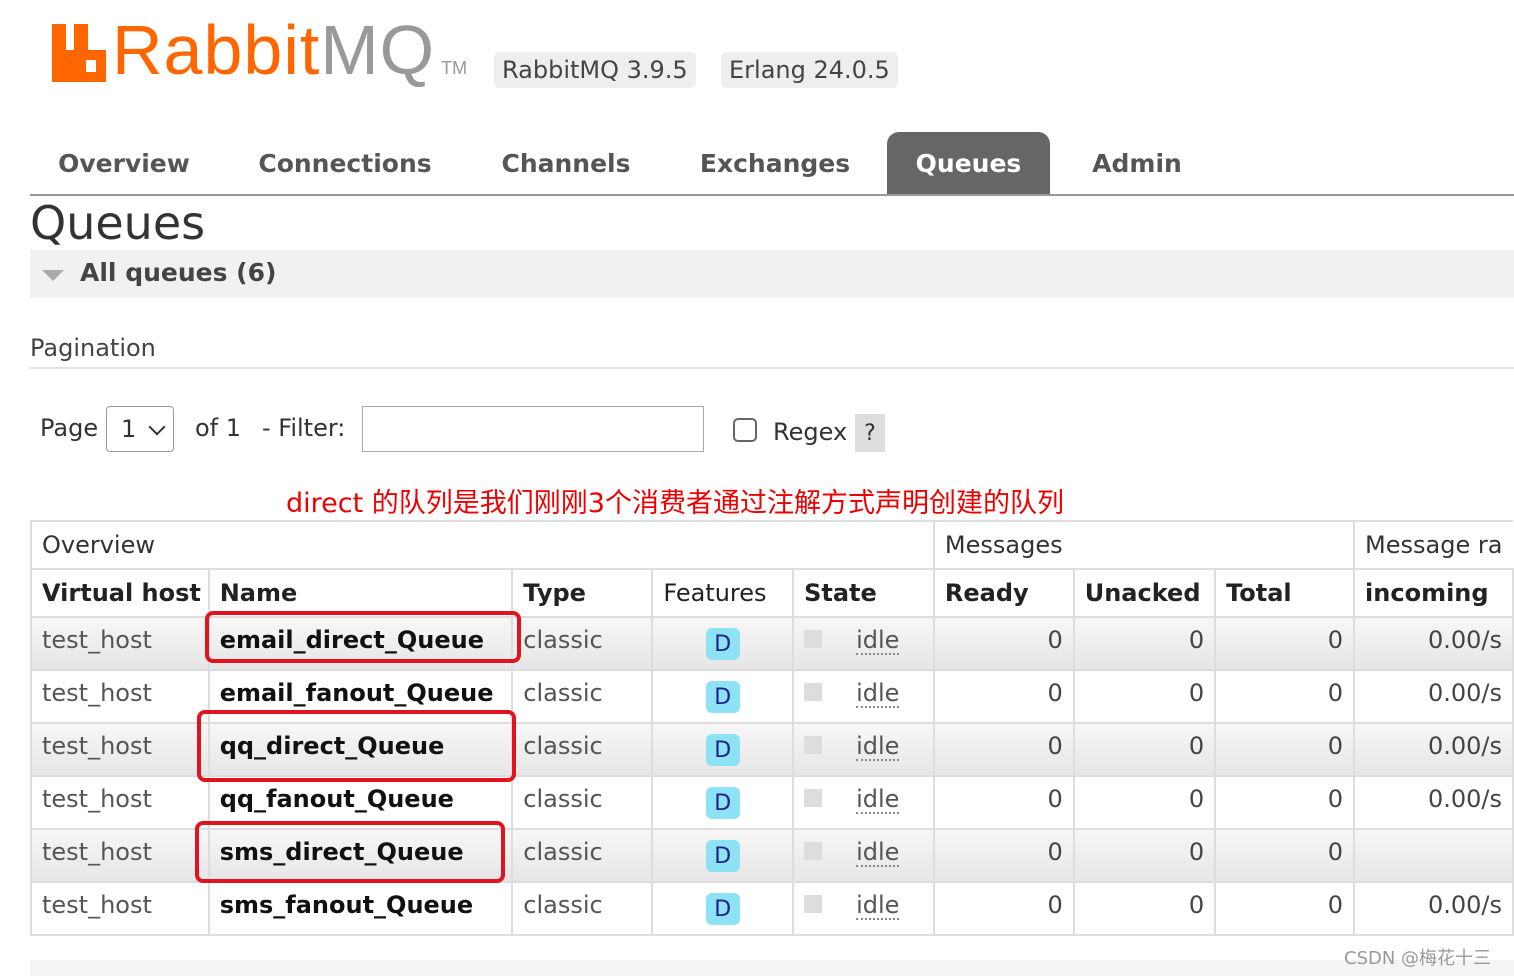 The image size is (1514, 976). Describe the element at coordinates (1434, 856) in the screenshot. I see `row-incoming` at that location.